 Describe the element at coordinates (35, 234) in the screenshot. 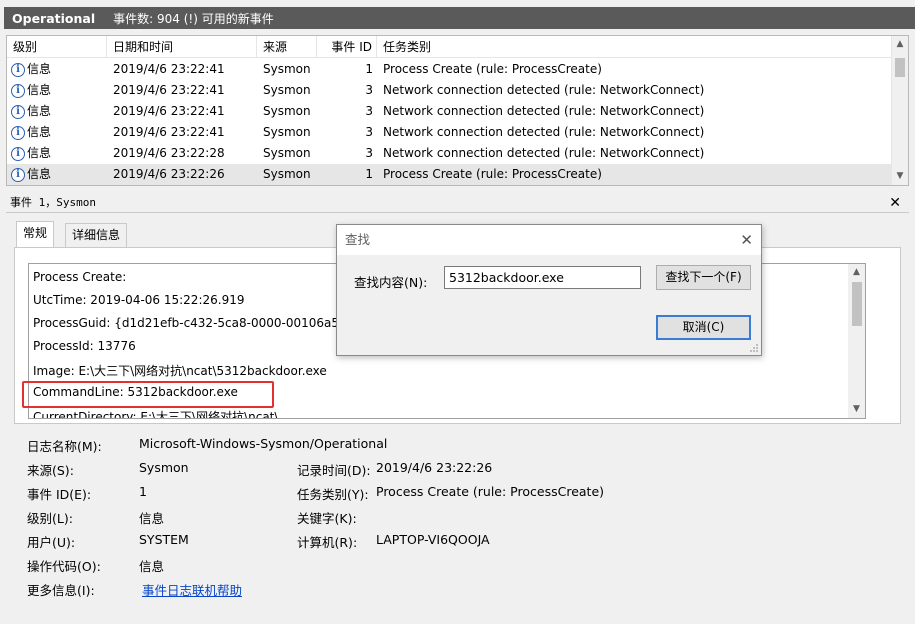

I see `tab-general: 常规` at that location.